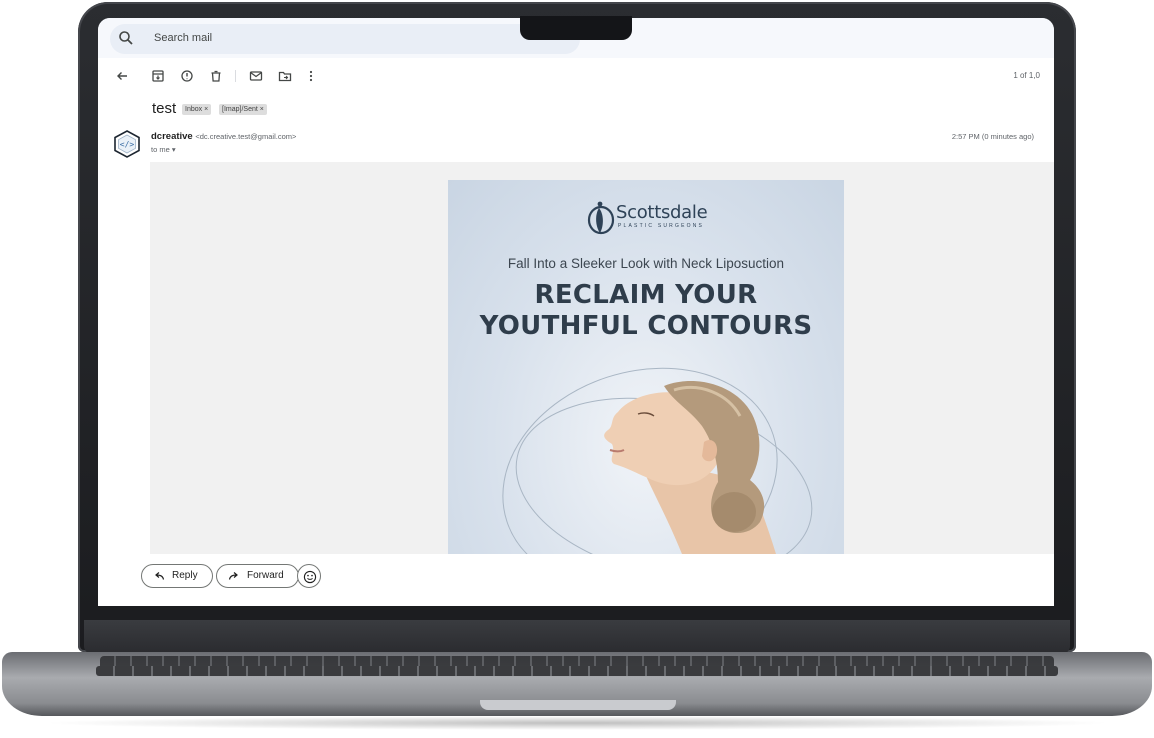  I want to click on banner-headline: RECLAIM YOUR YOUTHFUL CONTOURS, so click(646, 311).